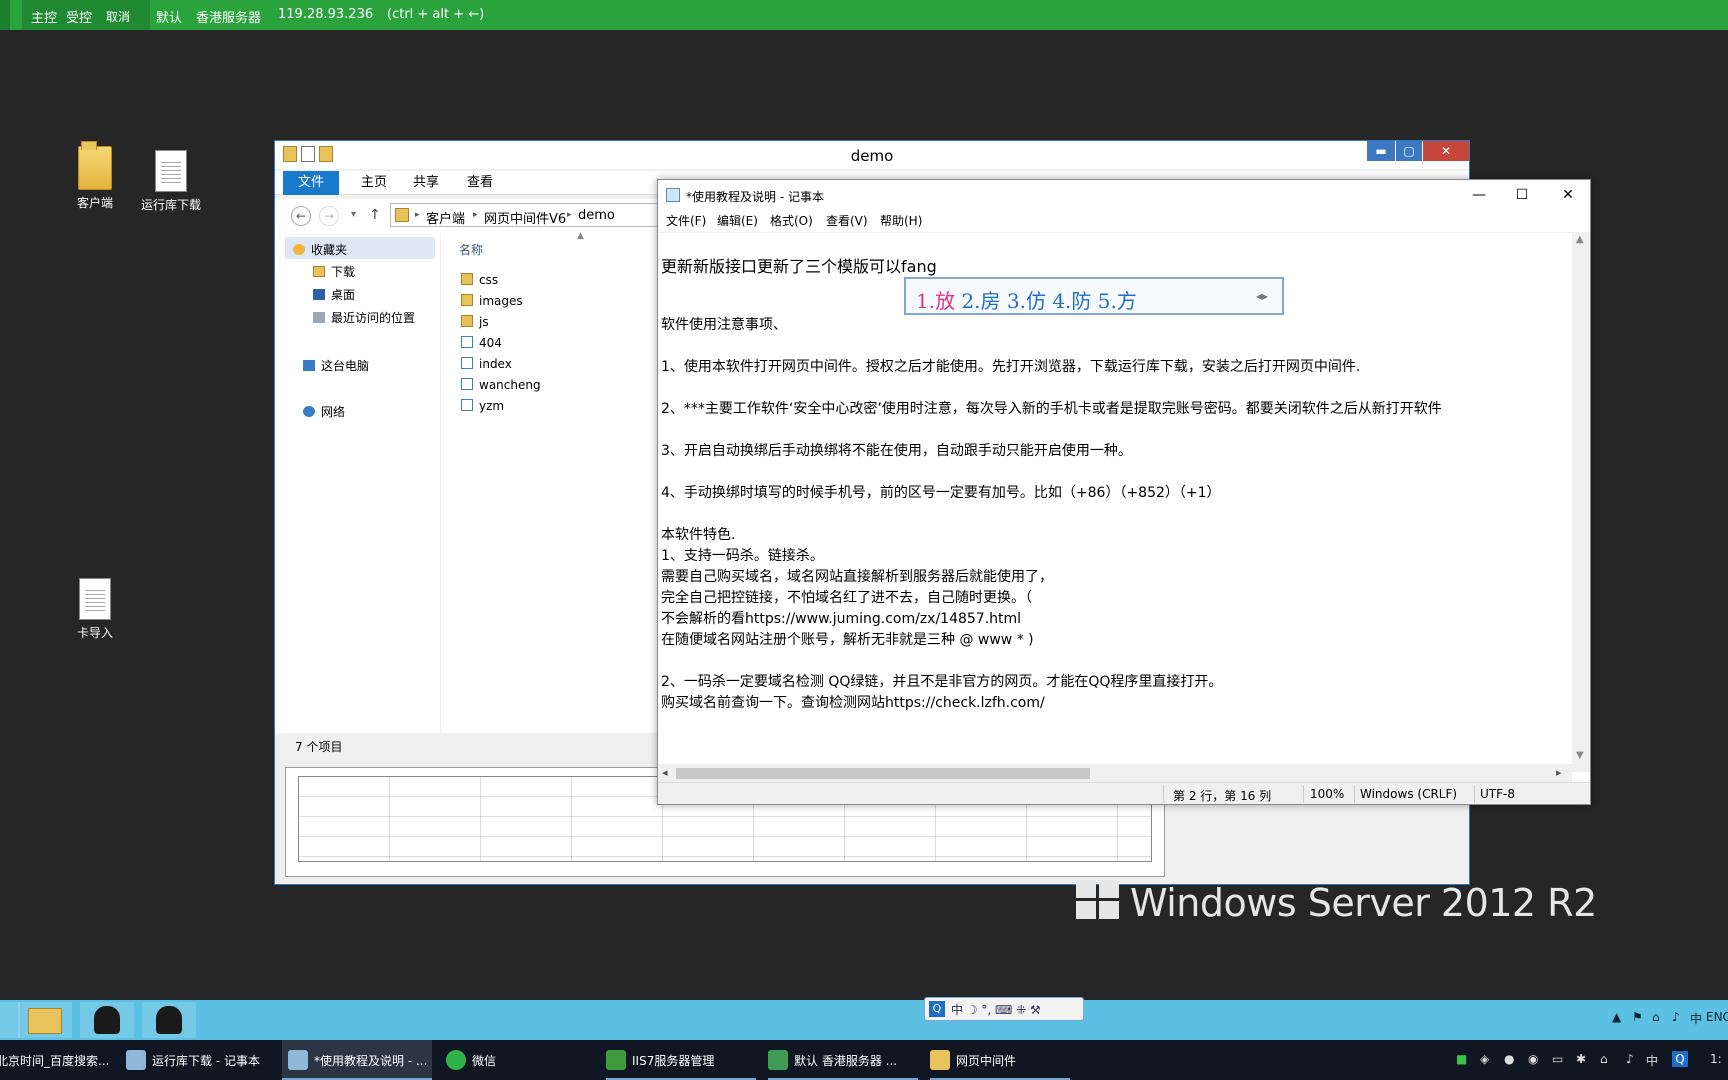 Image resolution: width=1728 pixels, height=1080 pixels. I want to click on remote-desktop-icon, so click(778, 1060).